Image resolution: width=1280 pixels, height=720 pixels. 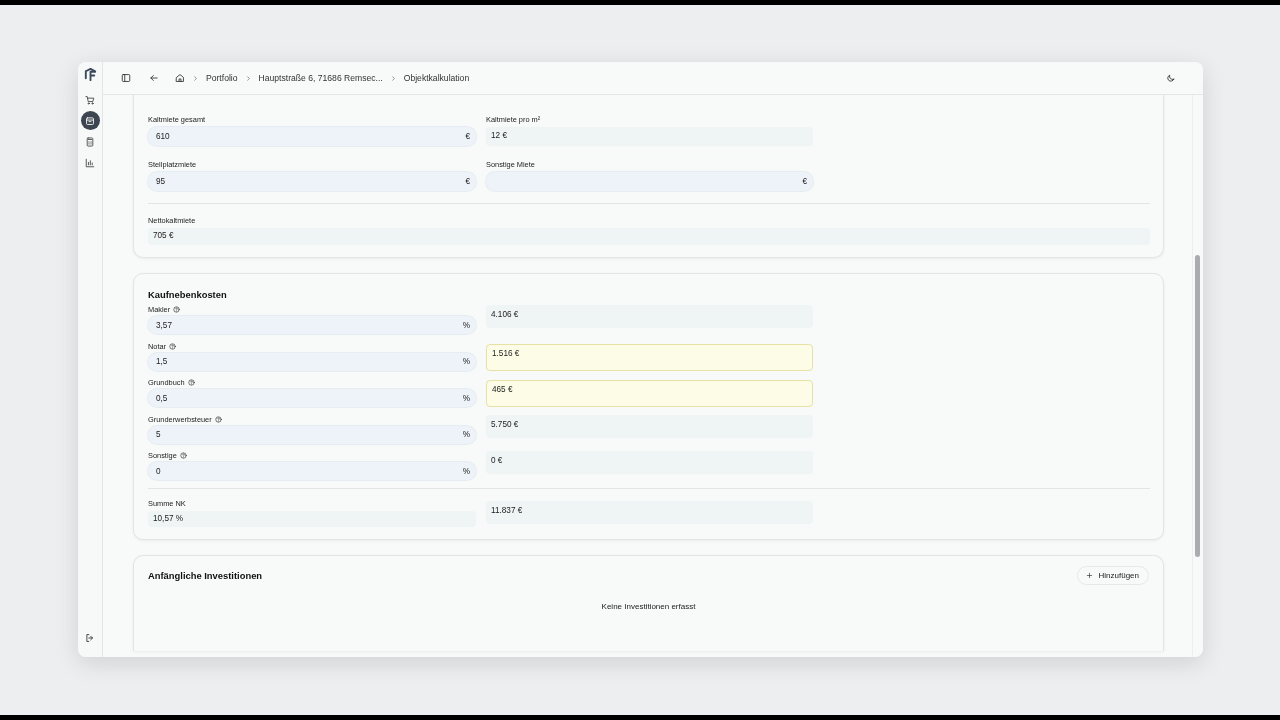 I want to click on logout-icon, so click(x=90, y=638).